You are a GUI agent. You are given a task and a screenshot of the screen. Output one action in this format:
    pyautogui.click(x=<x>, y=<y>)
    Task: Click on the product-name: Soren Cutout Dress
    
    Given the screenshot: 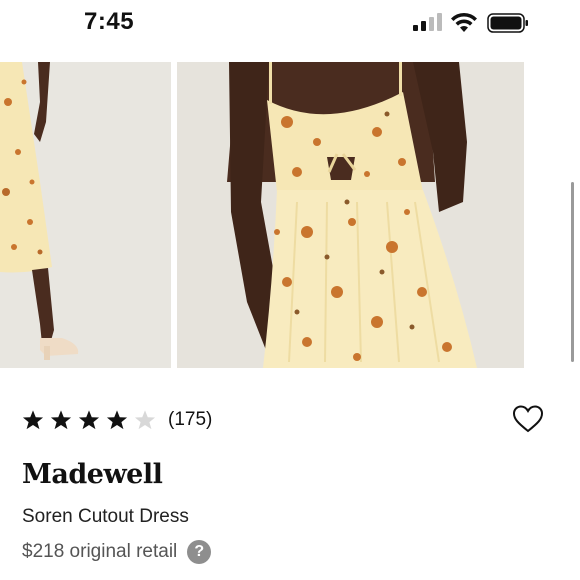 What is the action you would take?
    pyautogui.click(x=105, y=516)
    